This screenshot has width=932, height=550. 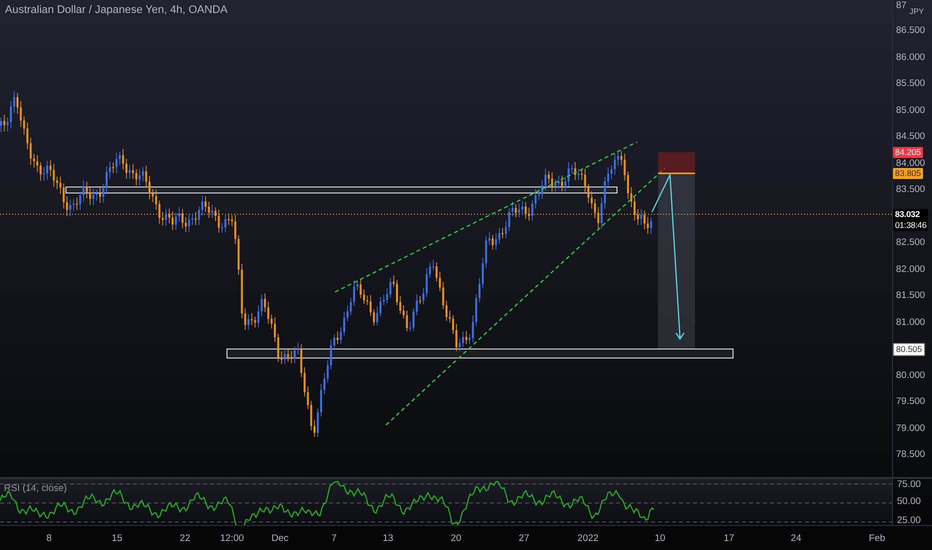 What do you see at coordinates (334, 538) in the screenshot?
I see `time-label: 7` at bounding box center [334, 538].